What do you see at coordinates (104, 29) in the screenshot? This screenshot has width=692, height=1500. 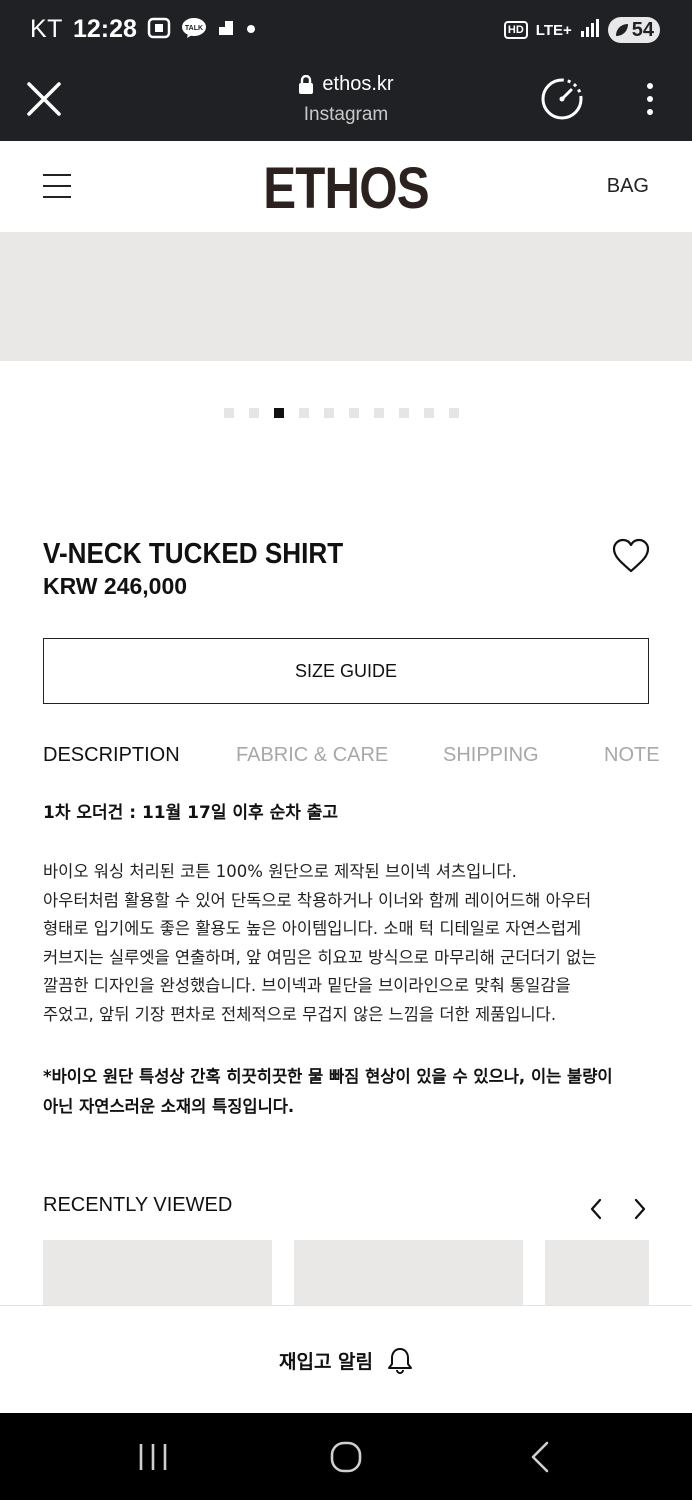 I see `clock: 12:28` at bounding box center [104, 29].